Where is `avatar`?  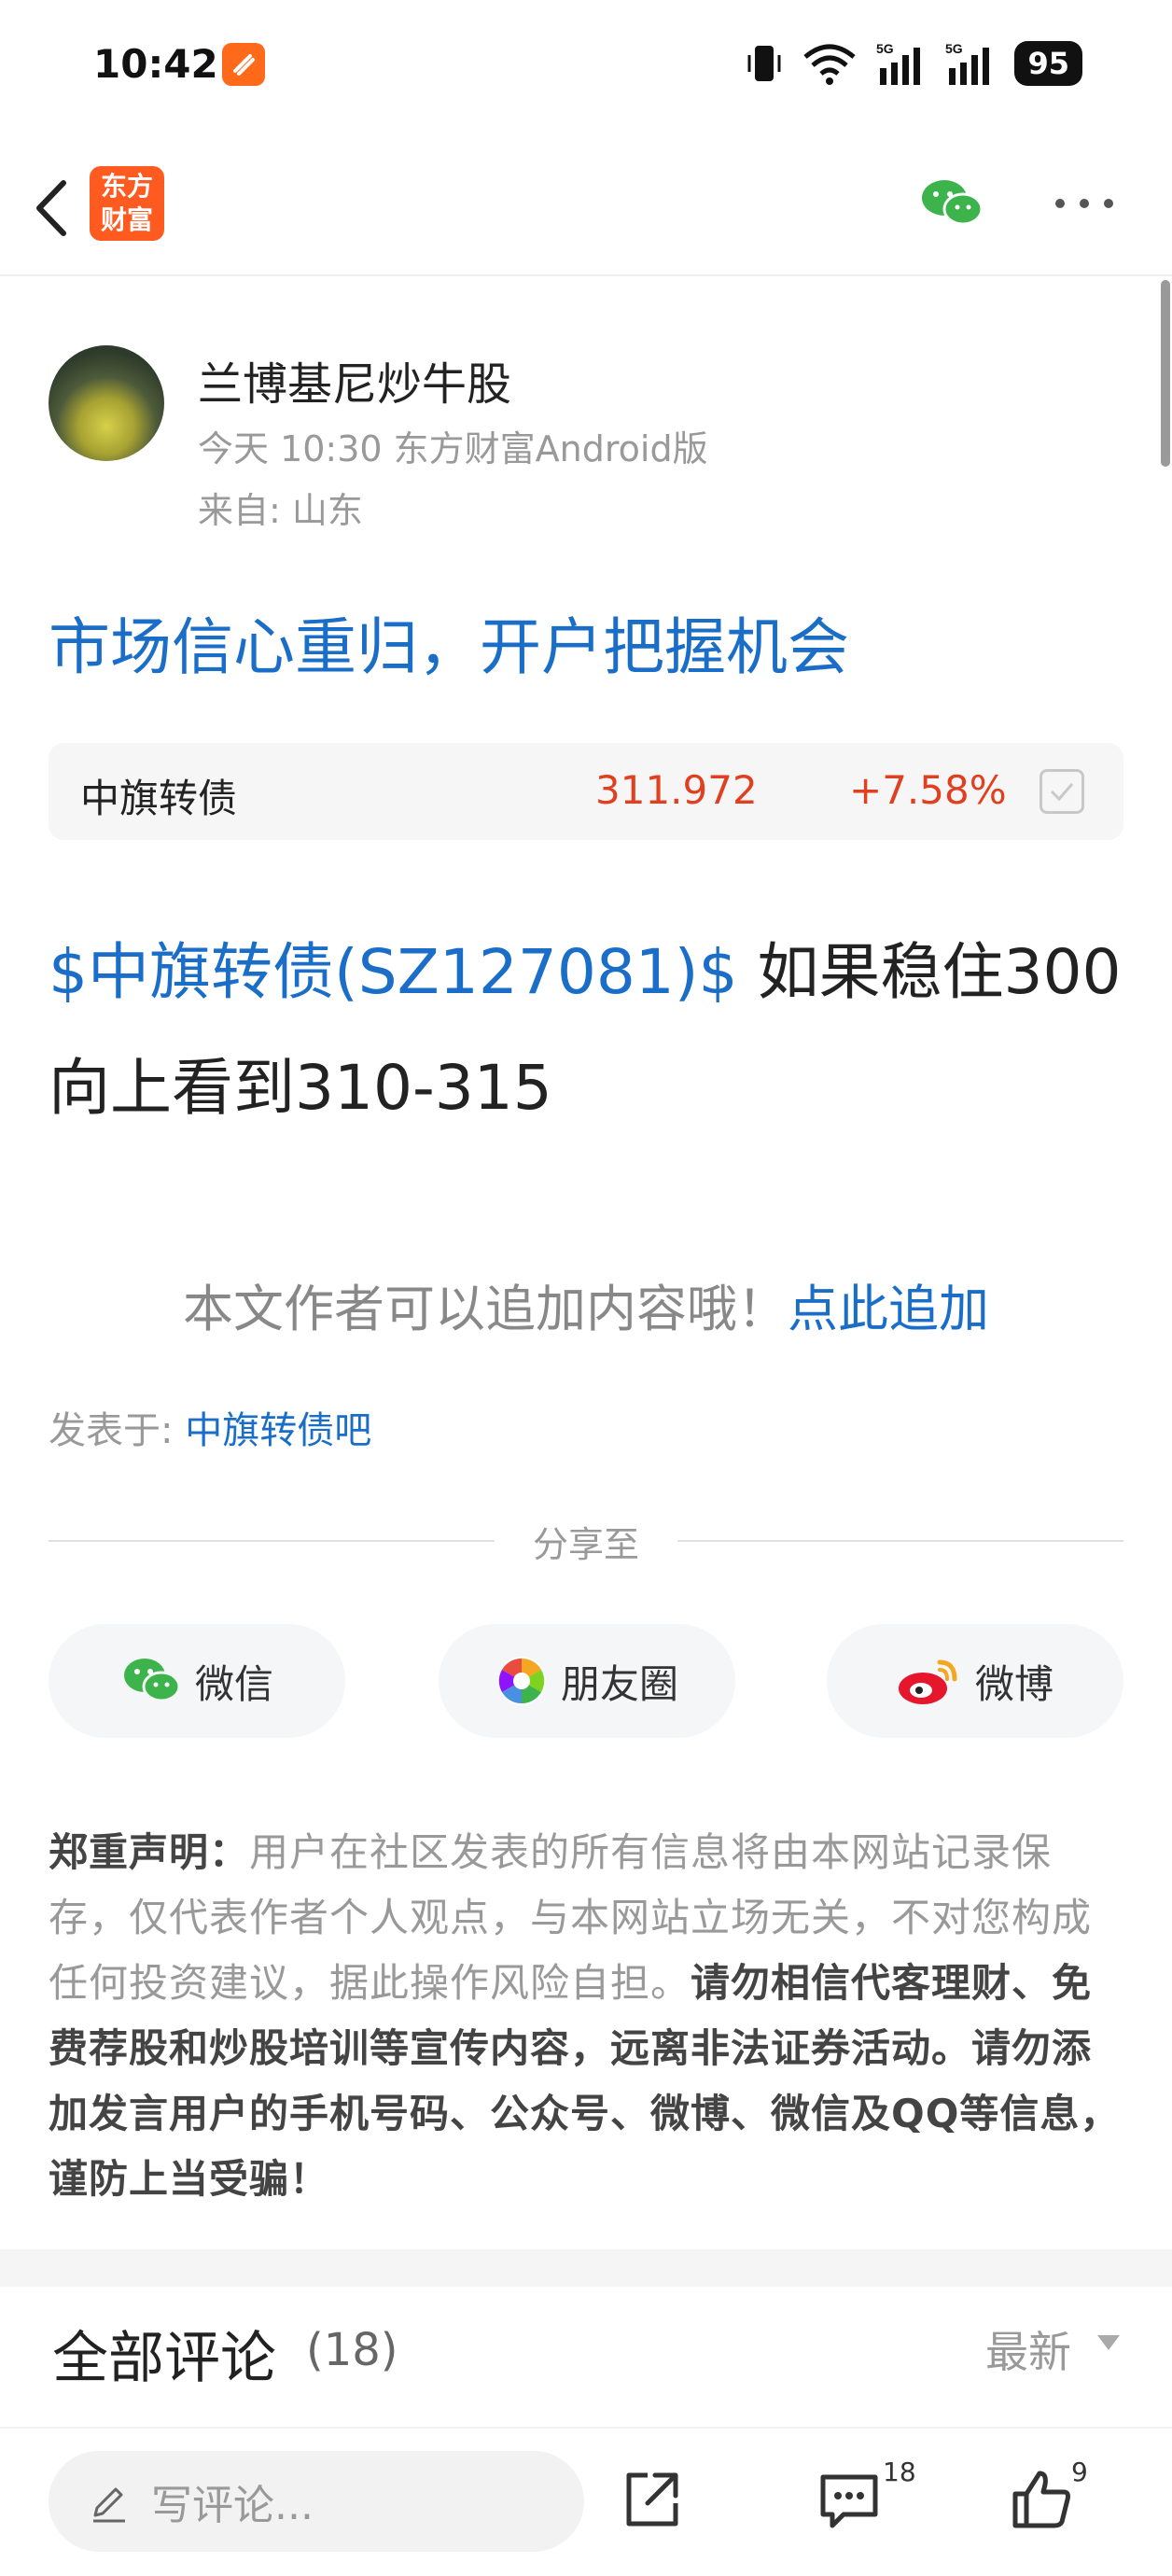
avatar is located at coordinates (106, 403).